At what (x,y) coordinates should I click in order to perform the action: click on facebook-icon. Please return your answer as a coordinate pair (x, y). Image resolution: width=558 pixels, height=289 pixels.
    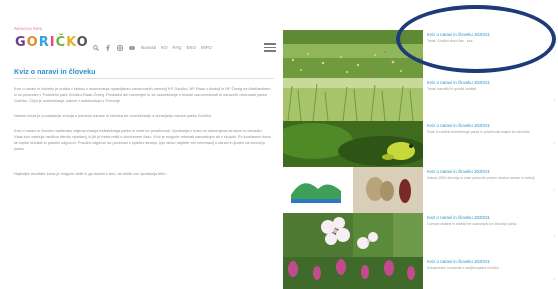
    Looking at the image, I should click on (108, 47).